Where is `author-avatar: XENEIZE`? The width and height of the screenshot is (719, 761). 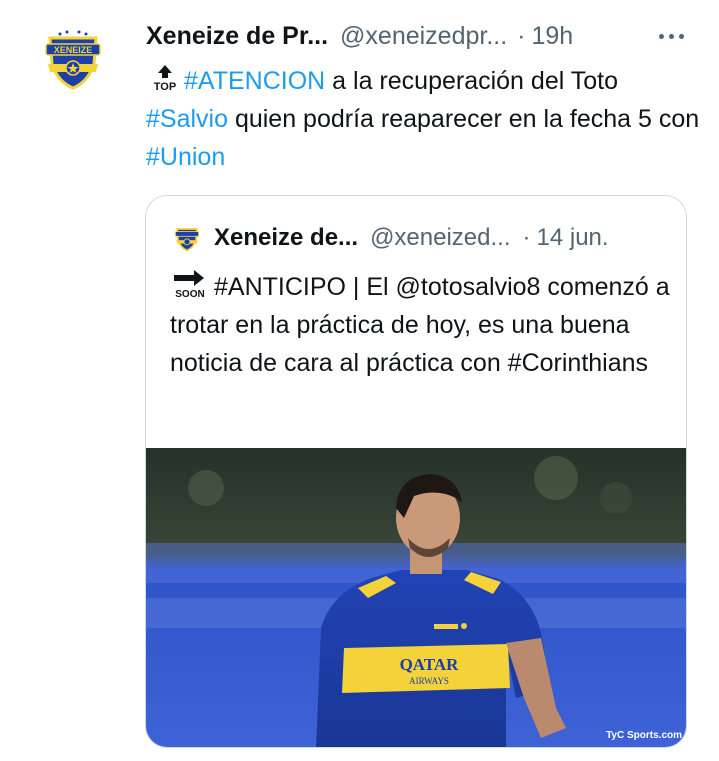
author-avatar: XENEIZE is located at coordinates (73, 59).